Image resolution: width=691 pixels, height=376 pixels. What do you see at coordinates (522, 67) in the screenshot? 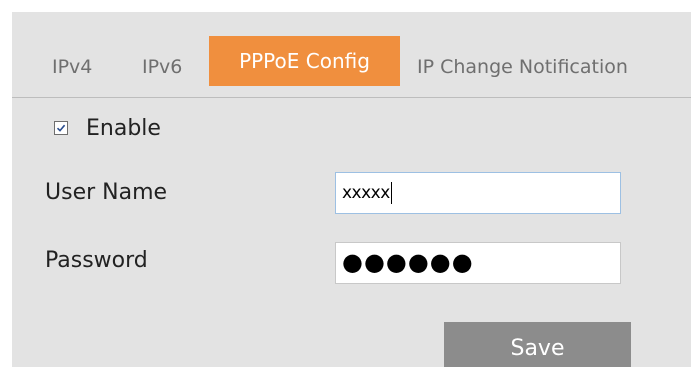
I see `tab-ip-change-notification: IP Change Notification` at bounding box center [522, 67].